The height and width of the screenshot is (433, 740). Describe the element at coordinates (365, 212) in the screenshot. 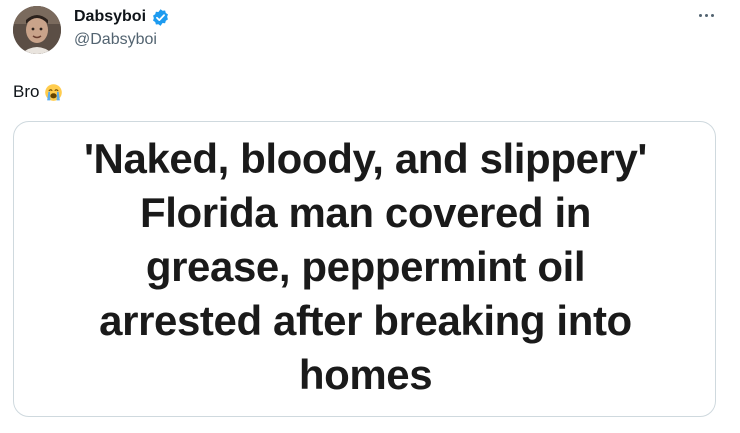

I see `headline-line-2: Florida man covered in` at that location.